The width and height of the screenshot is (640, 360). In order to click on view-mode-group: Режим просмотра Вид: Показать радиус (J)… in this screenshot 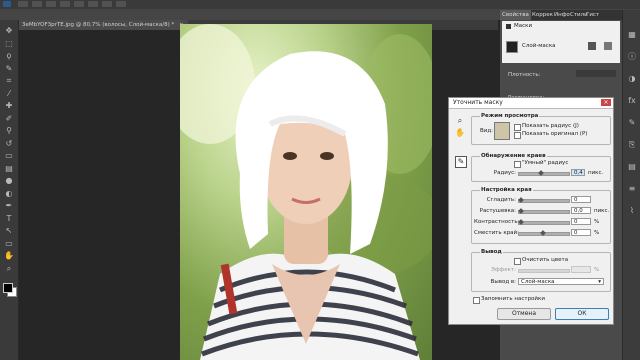, I will do `click(541, 129)`.